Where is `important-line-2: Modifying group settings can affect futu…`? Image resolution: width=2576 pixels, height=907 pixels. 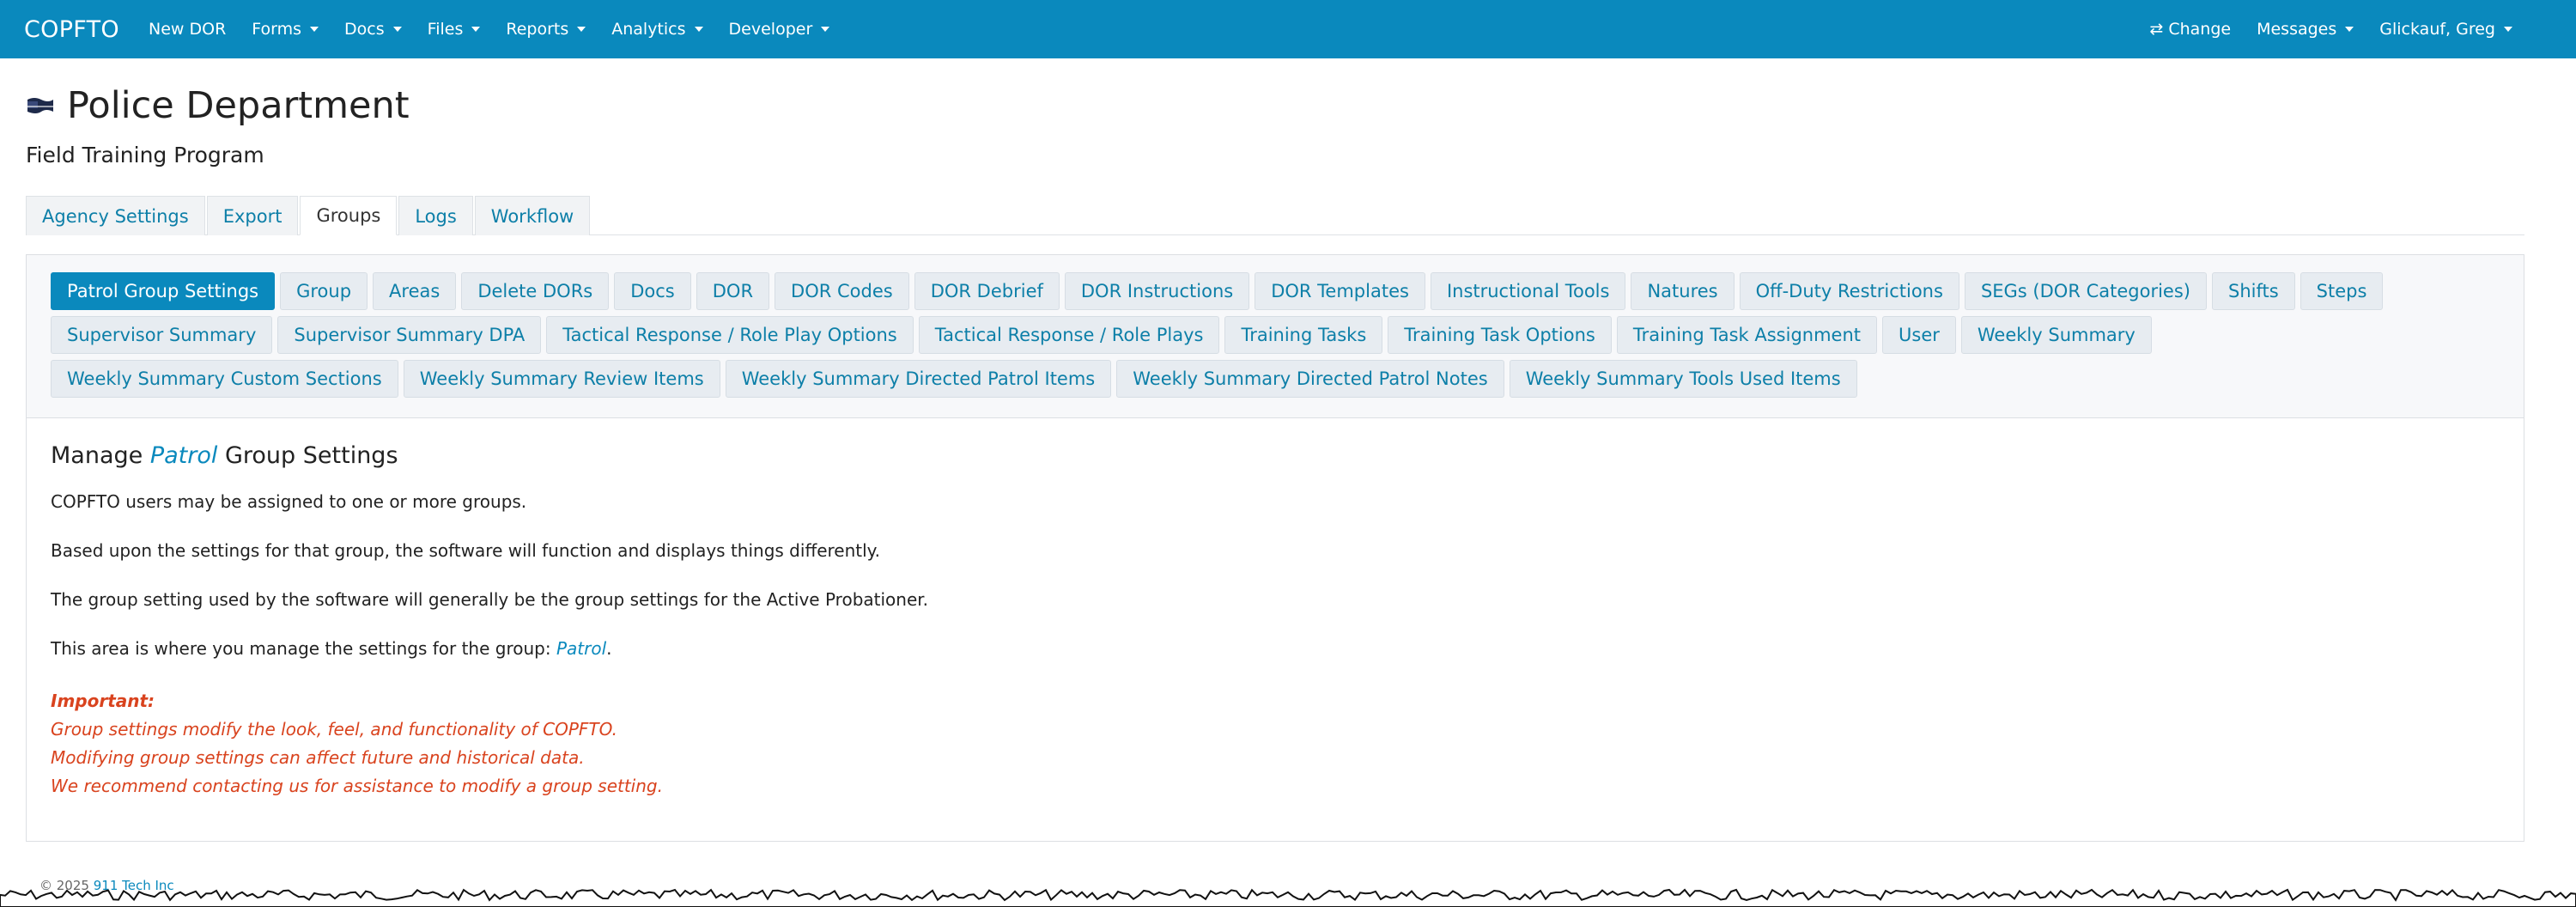 important-line-2: Modifying group settings can affect futu… is located at coordinates (318, 758).